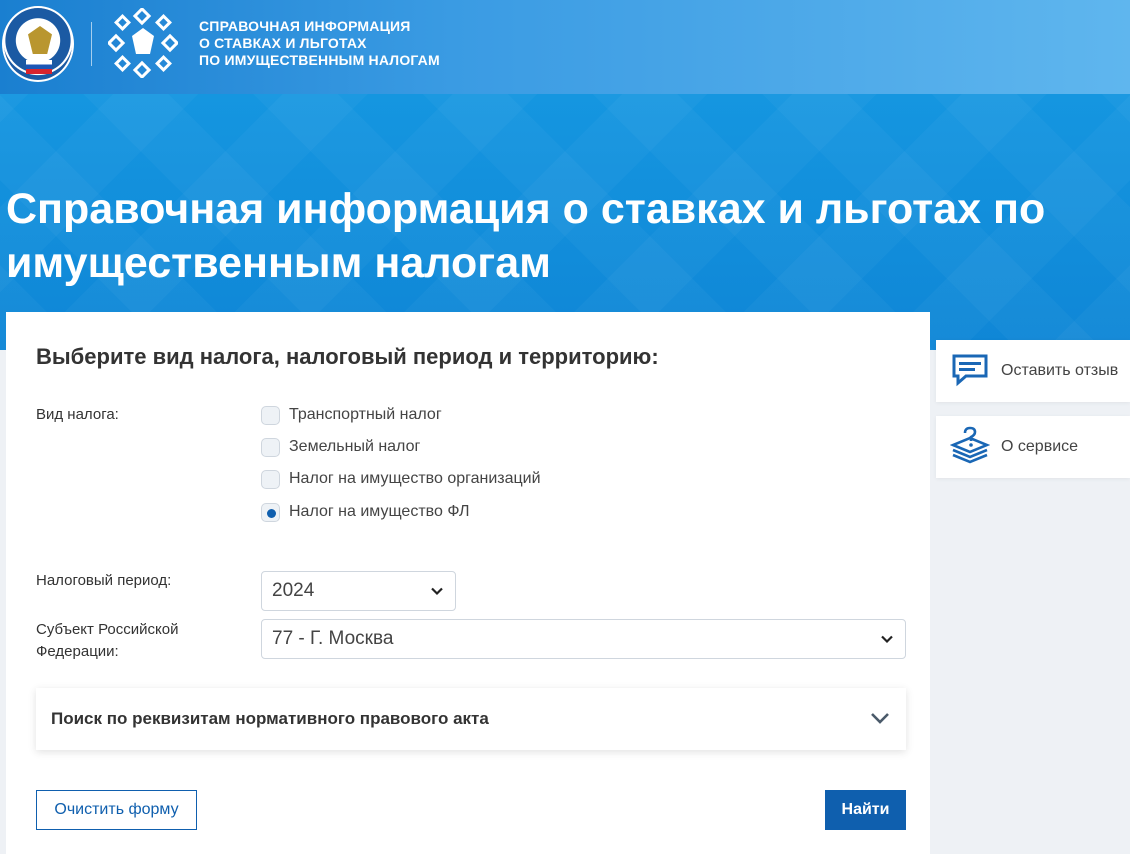  What do you see at coordinates (104, 580) in the screenshot?
I see `period-label: Налоговый период:` at bounding box center [104, 580].